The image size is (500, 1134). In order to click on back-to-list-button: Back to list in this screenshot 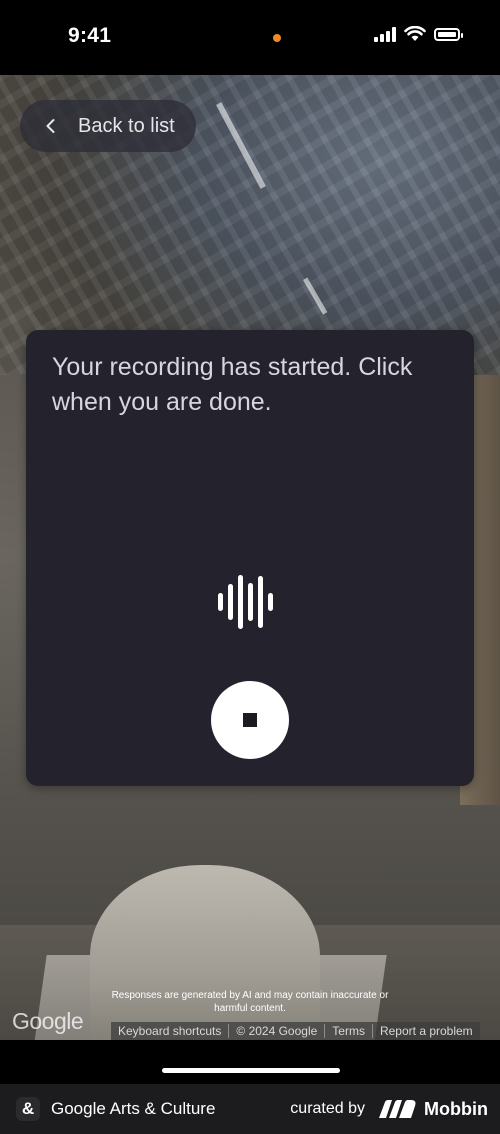, I will do `click(108, 126)`.